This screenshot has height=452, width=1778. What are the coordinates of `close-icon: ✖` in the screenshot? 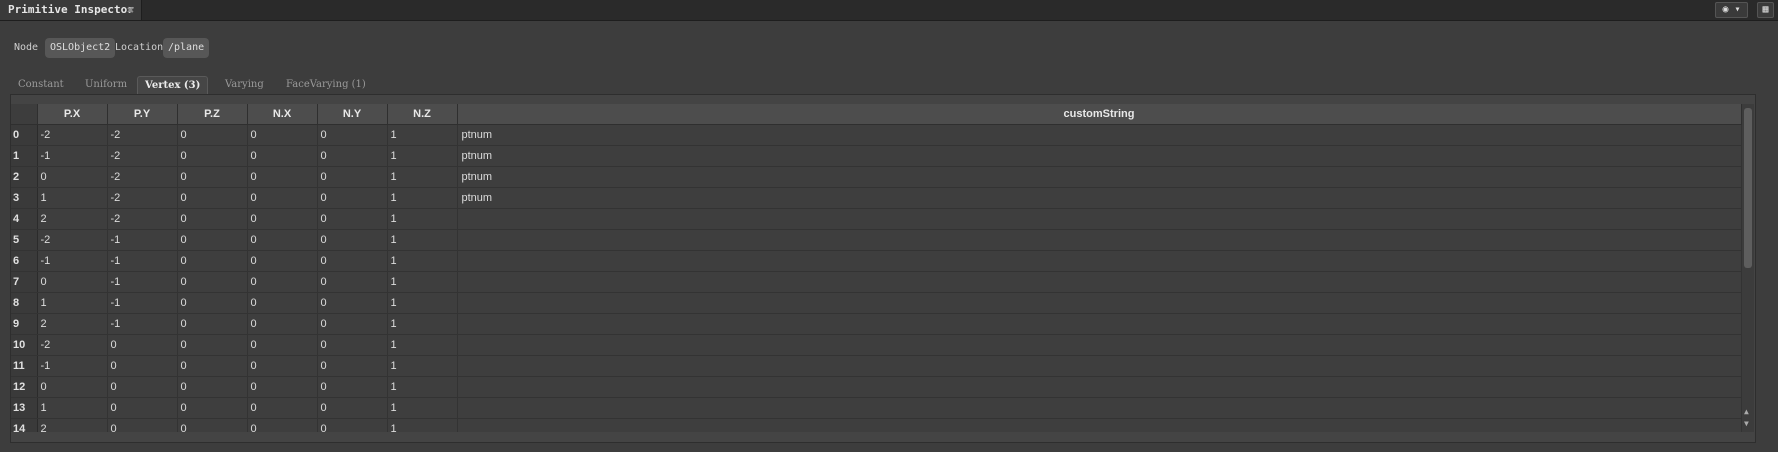 It's located at (130, 10).